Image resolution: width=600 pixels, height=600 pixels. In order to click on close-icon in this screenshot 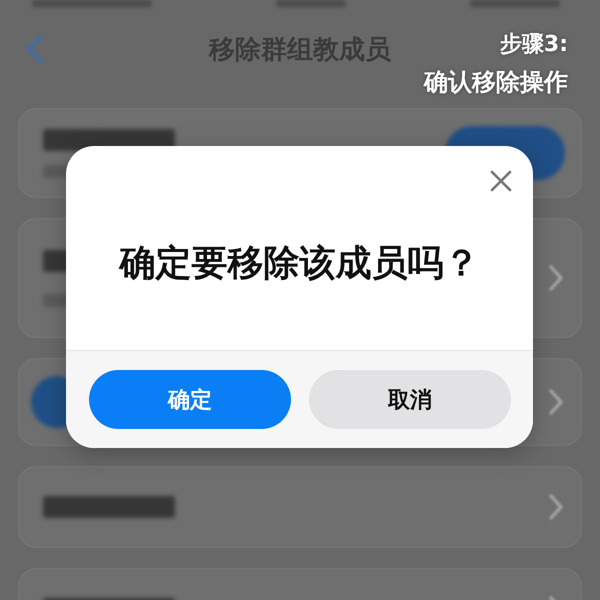, I will do `click(501, 181)`.